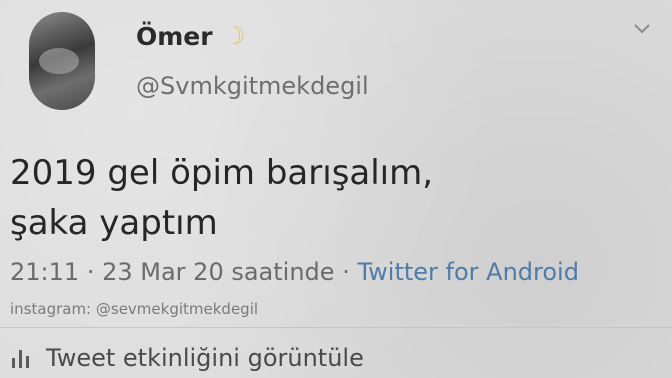 The image size is (672, 378). What do you see at coordinates (62, 61) in the screenshot?
I see `avatar` at bounding box center [62, 61].